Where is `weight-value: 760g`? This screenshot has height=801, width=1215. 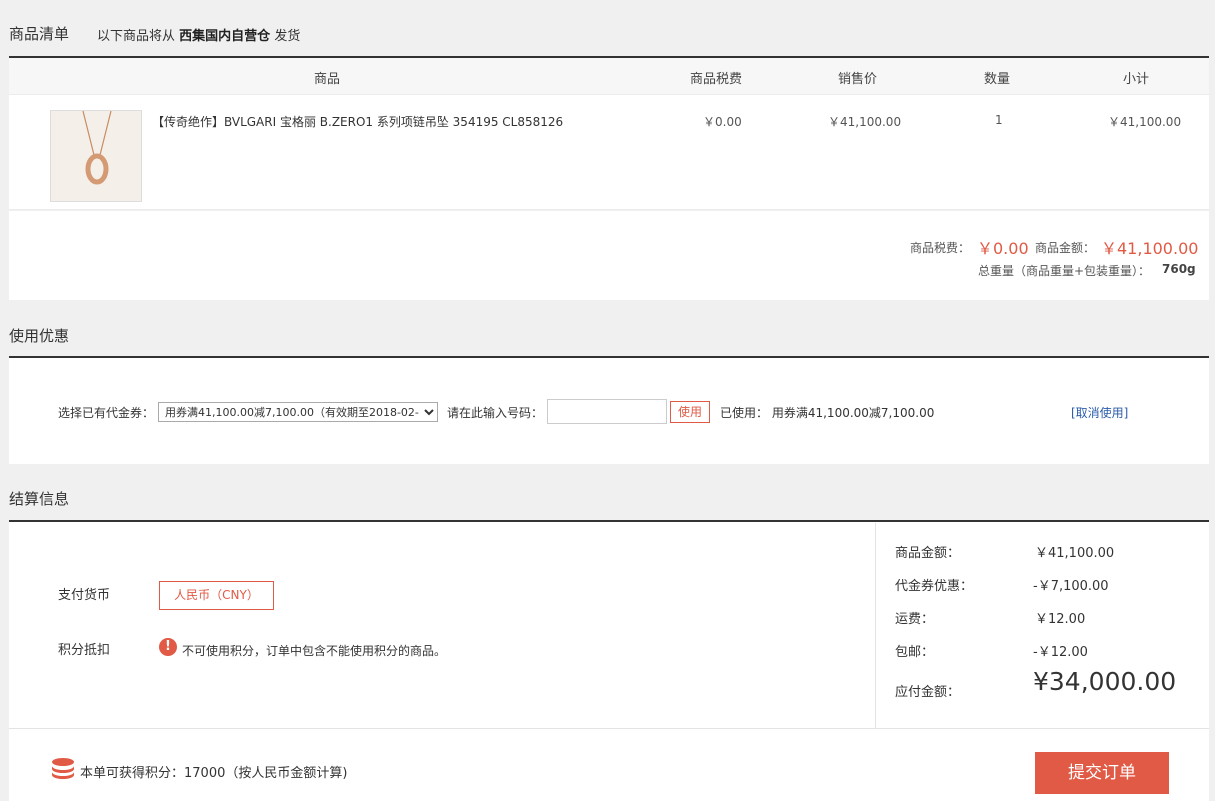 weight-value: 760g is located at coordinates (1179, 269).